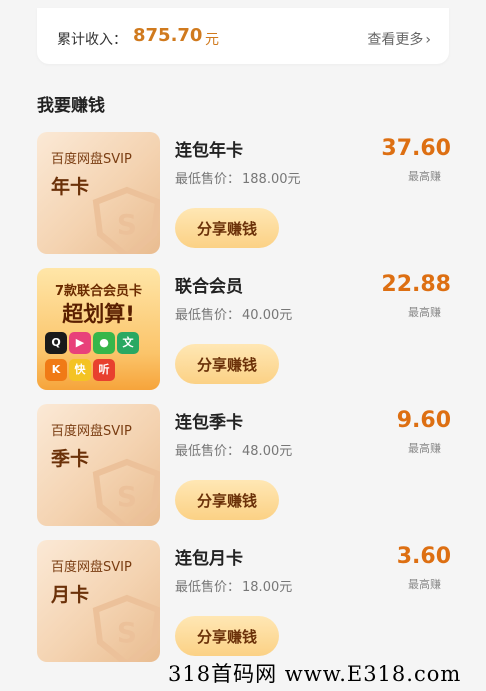 The width and height of the screenshot is (486, 691). Describe the element at coordinates (212, 40) in the screenshot. I see `income-unit: 元` at that location.